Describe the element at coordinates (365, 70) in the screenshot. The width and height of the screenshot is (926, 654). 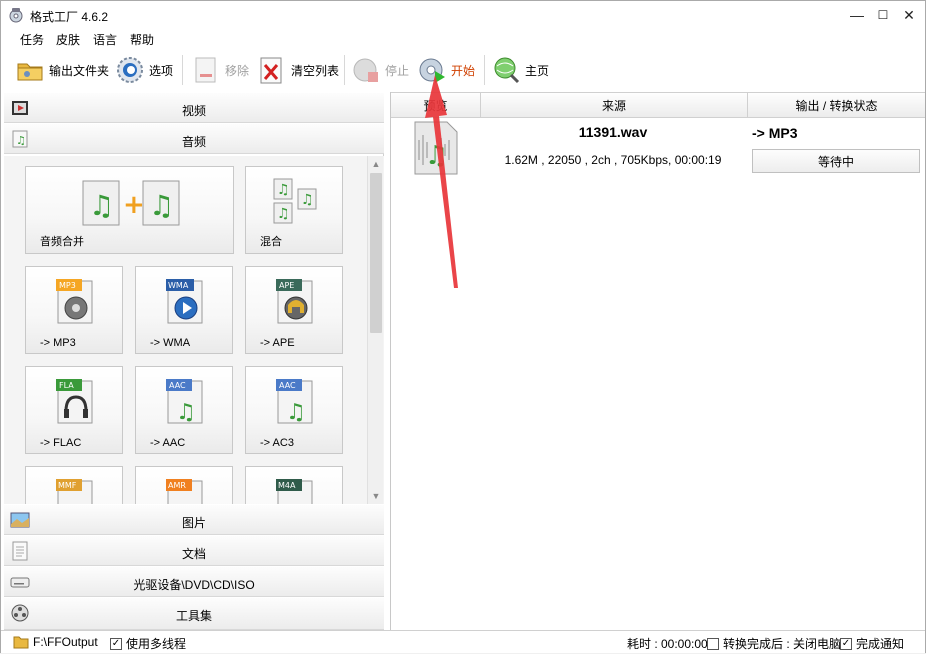
I see `stop-icon` at that location.